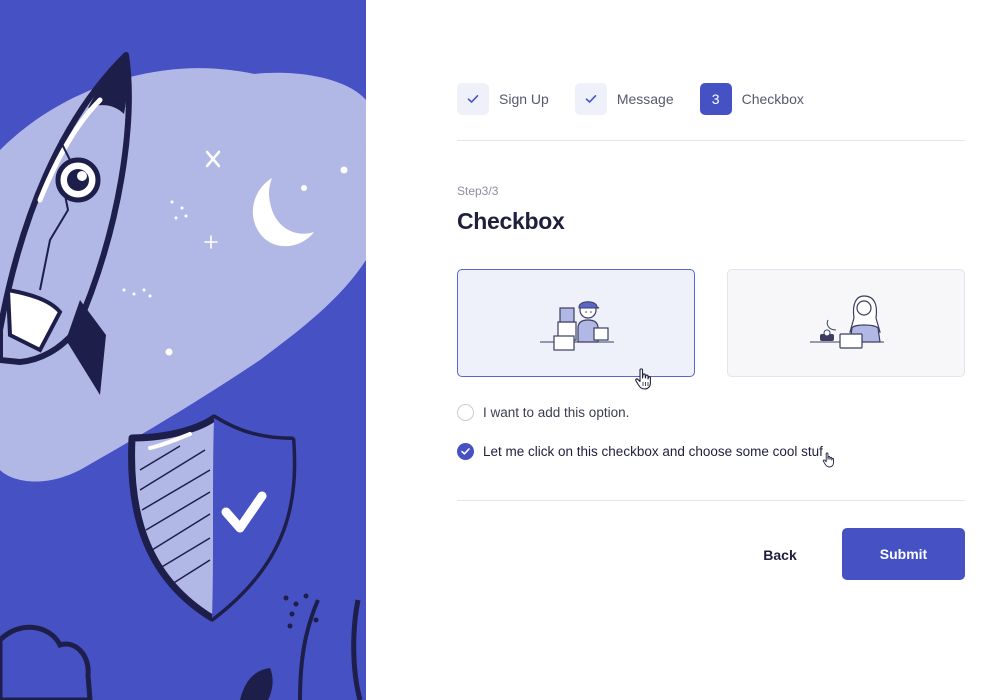  Describe the element at coordinates (556, 412) in the screenshot. I see `checkbox-label: I want to add this option.` at that location.